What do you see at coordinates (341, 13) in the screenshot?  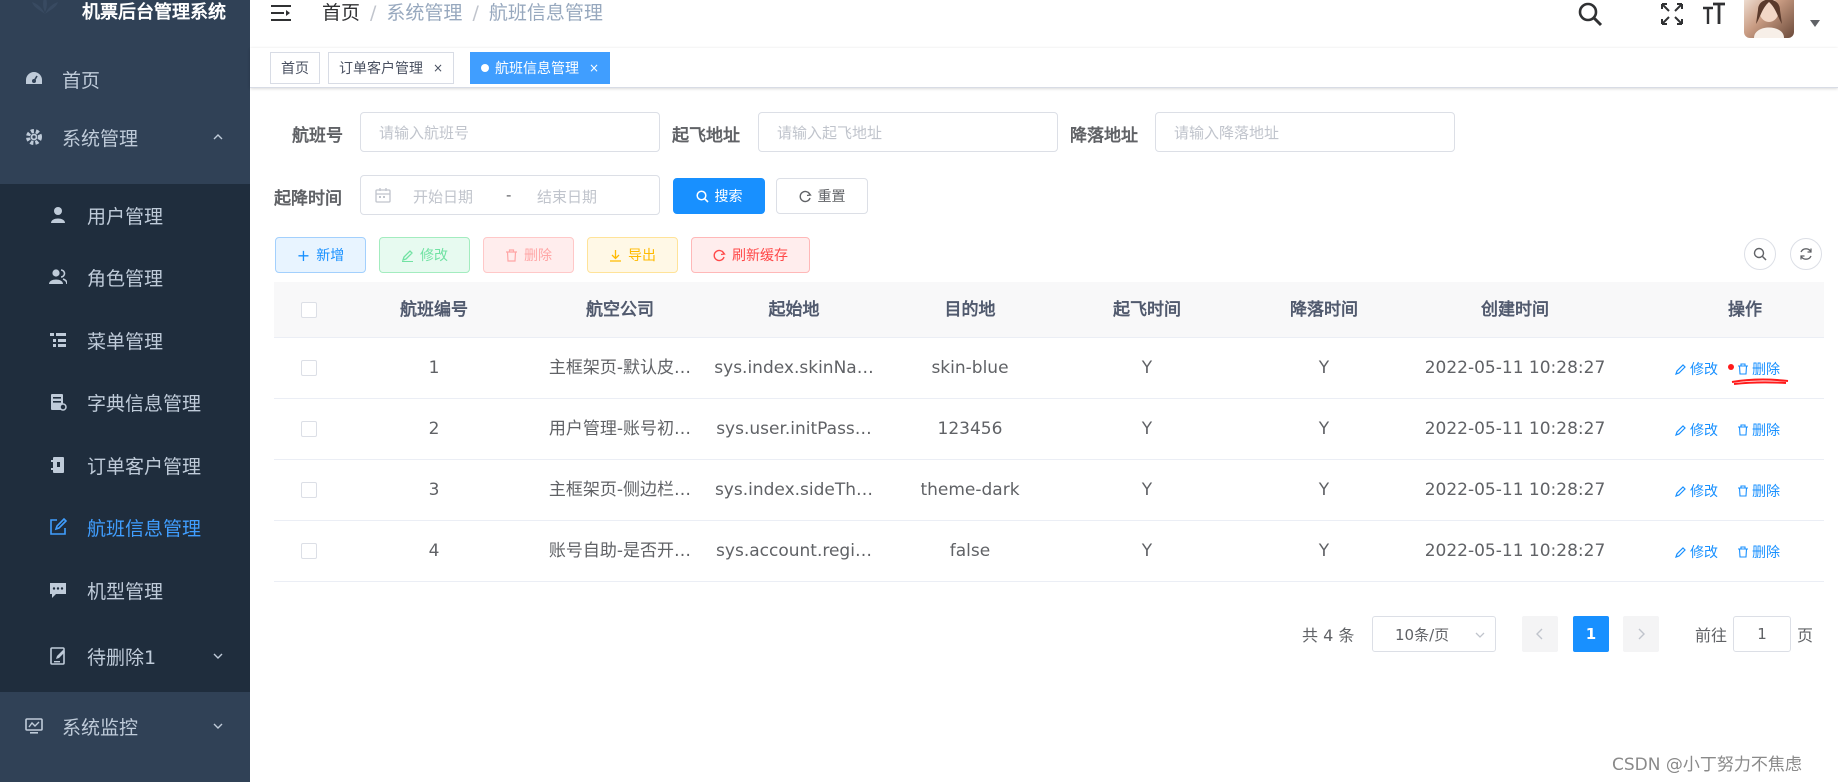 I see `breadcrumb-home: 首页` at bounding box center [341, 13].